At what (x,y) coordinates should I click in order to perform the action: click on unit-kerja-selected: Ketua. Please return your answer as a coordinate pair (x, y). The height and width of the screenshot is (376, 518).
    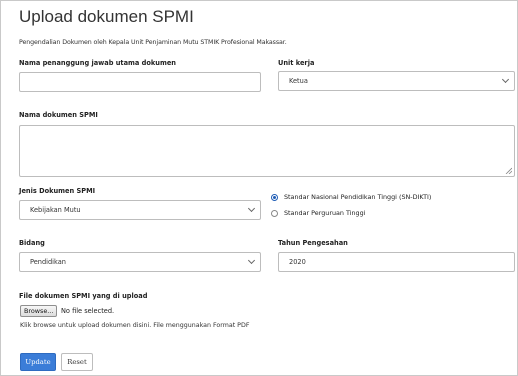
    Looking at the image, I should click on (298, 81).